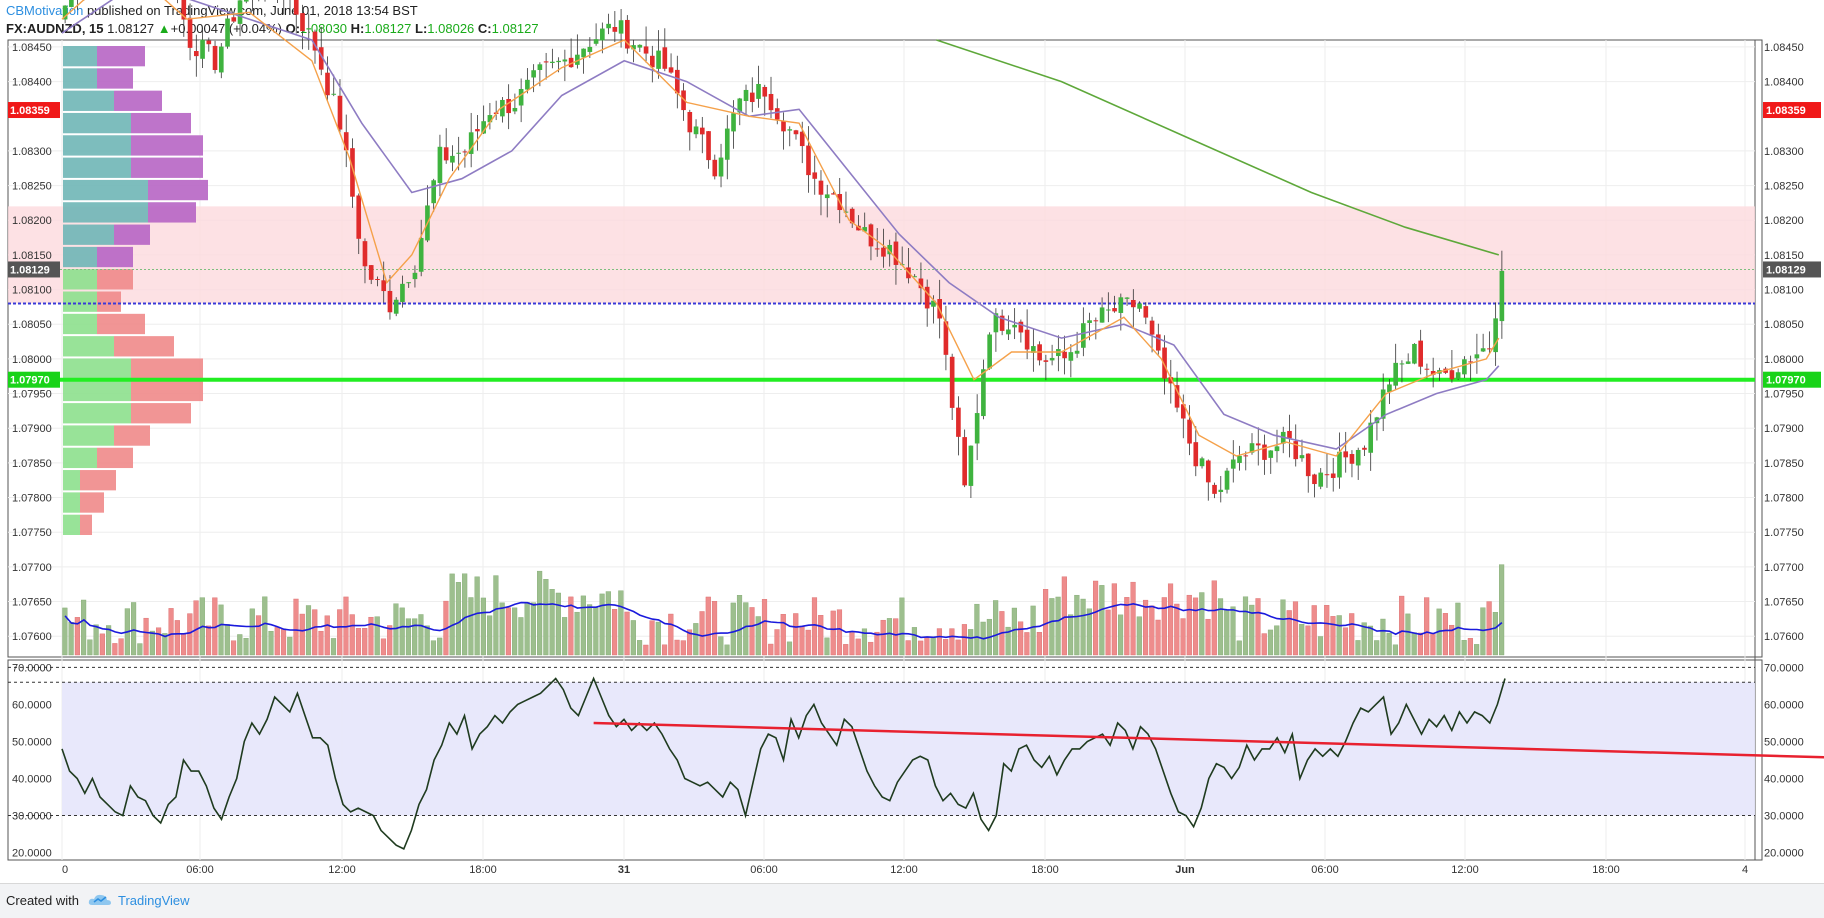  Describe the element at coordinates (32, 48) in the screenshot. I see `price-tick-left: 1.08450` at that location.